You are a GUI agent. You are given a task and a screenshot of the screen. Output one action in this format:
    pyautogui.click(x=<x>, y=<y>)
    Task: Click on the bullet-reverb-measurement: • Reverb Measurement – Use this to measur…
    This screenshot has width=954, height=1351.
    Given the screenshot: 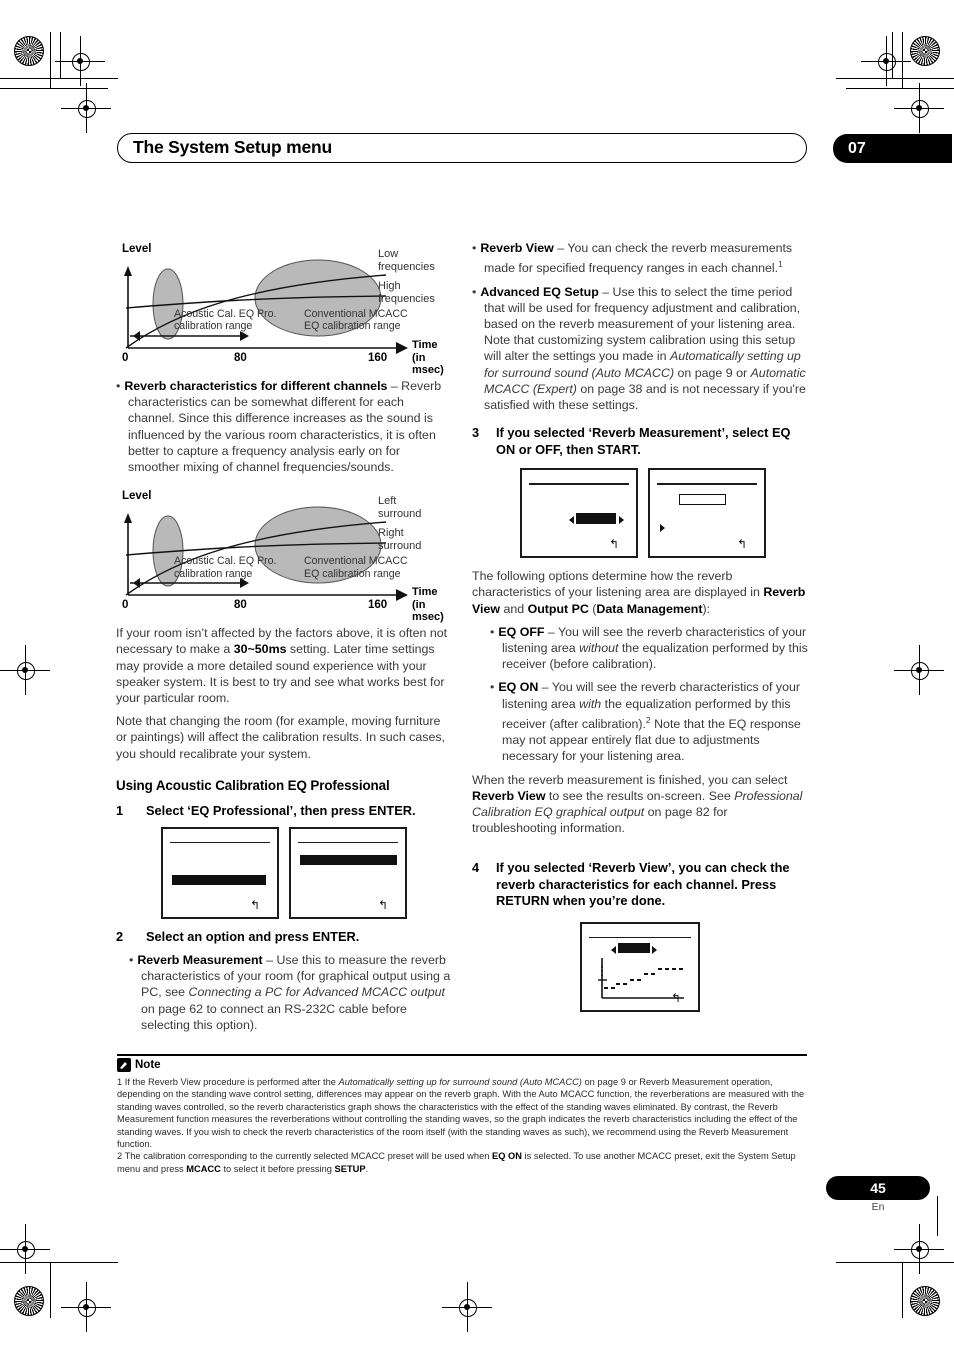 What is the action you would take?
    pyautogui.click(x=290, y=992)
    